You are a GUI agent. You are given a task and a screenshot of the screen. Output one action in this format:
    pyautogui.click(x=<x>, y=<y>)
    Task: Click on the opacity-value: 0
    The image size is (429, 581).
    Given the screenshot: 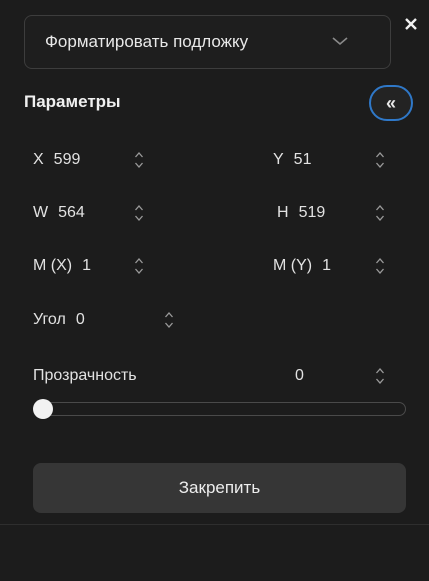 What is the action you would take?
    pyautogui.click(x=299, y=376)
    